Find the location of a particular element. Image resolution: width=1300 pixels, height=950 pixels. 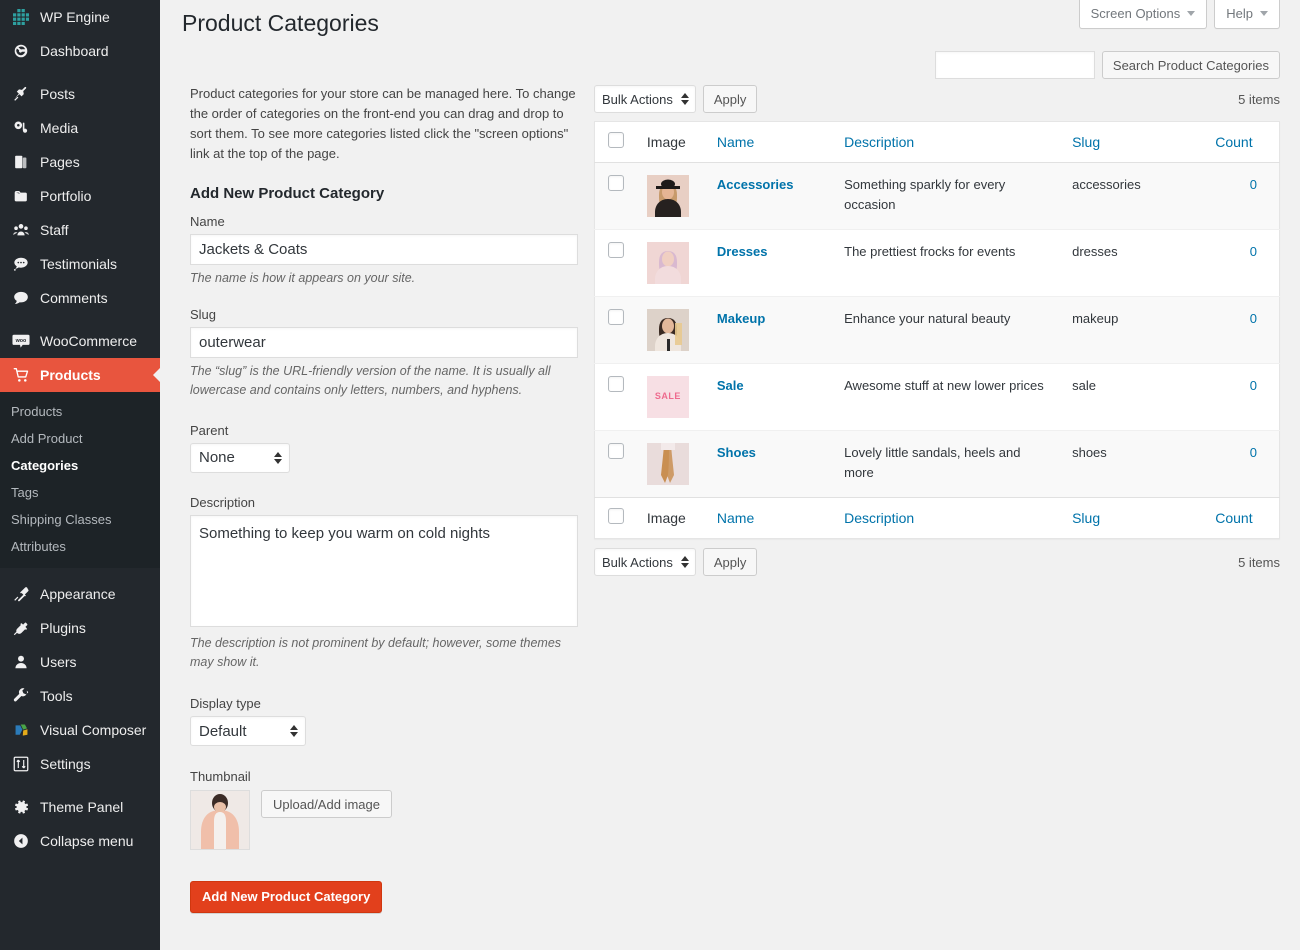

column-name-sort-link-top: Name is located at coordinates (735, 142).